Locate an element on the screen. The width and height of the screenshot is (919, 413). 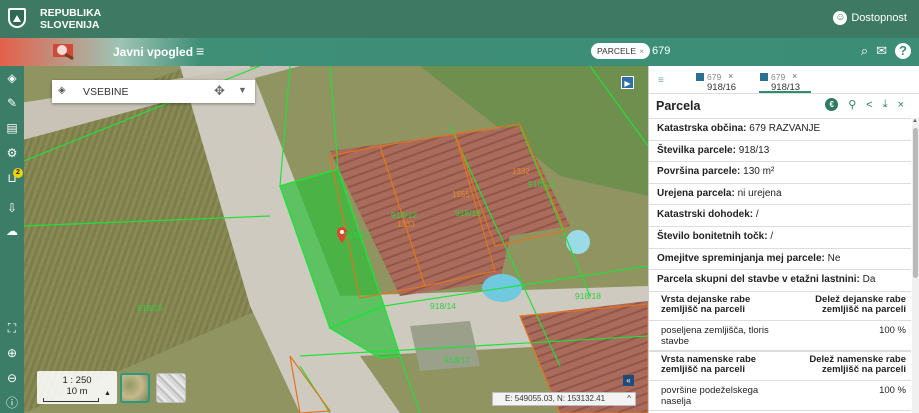
attr-label: Urejena parcela: is located at coordinates (696, 193).